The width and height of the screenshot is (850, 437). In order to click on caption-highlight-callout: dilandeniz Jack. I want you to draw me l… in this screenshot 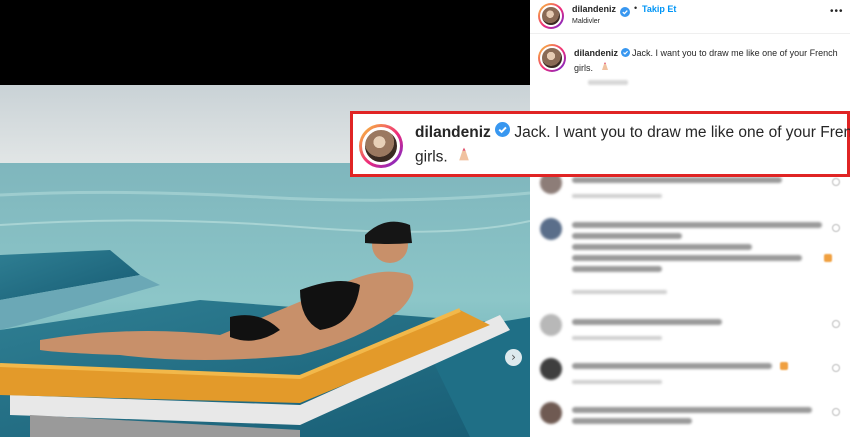, I will do `click(600, 144)`.